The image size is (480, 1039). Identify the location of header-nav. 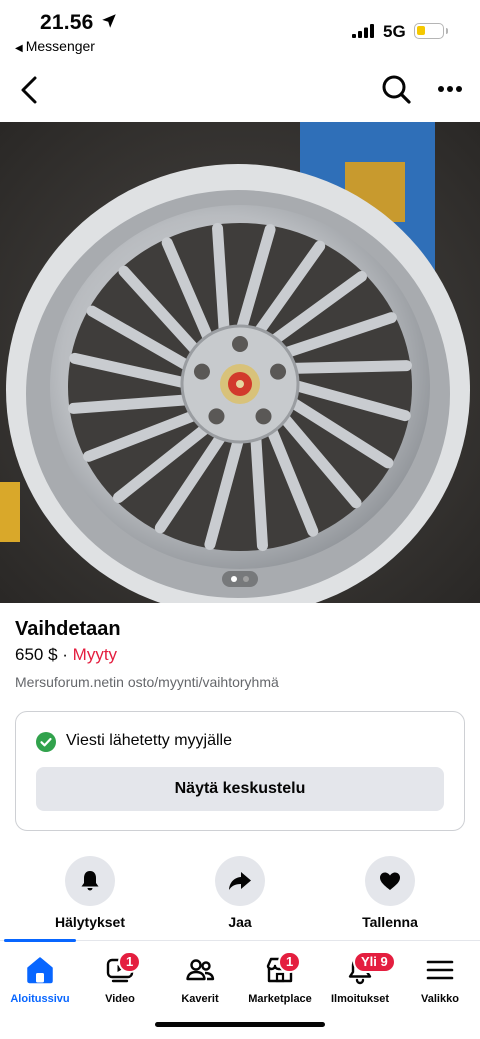
(240, 91).